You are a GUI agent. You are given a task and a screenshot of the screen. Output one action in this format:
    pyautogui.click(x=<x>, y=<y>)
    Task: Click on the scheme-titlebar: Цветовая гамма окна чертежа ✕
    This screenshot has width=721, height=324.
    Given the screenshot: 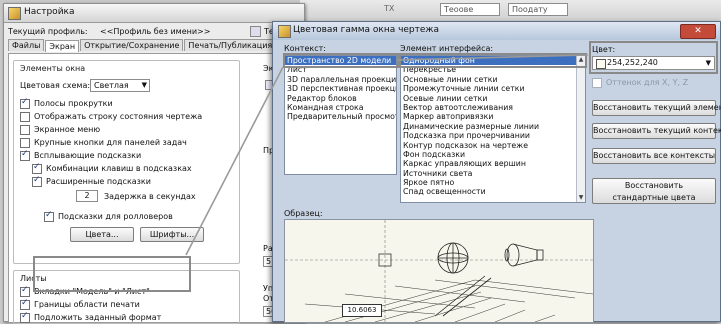 What is the action you would take?
    pyautogui.click(x=496, y=31)
    